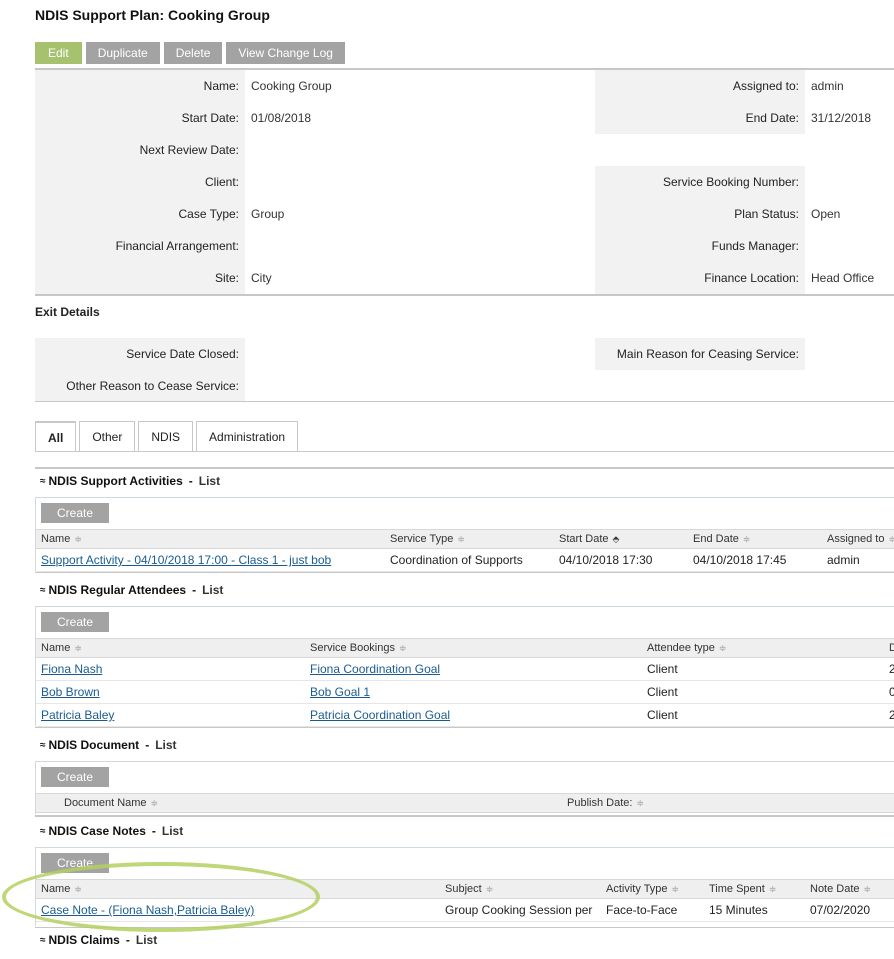 This screenshot has width=894, height=959. I want to click on create-attendee-button: Create, so click(75, 622).